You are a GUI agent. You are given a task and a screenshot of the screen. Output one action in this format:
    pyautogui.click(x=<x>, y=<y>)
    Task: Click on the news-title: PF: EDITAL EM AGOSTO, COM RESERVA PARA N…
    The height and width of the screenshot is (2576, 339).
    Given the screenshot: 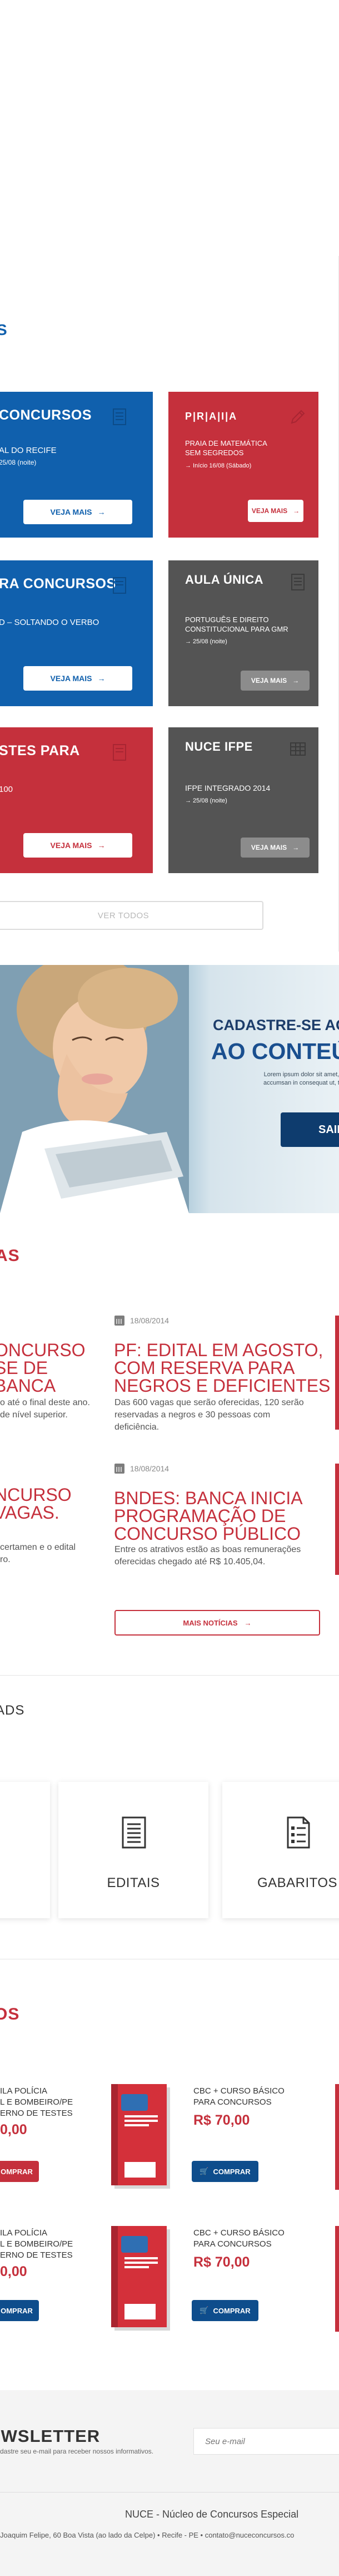 What is the action you would take?
    pyautogui.click(x=222, y=1368)
    